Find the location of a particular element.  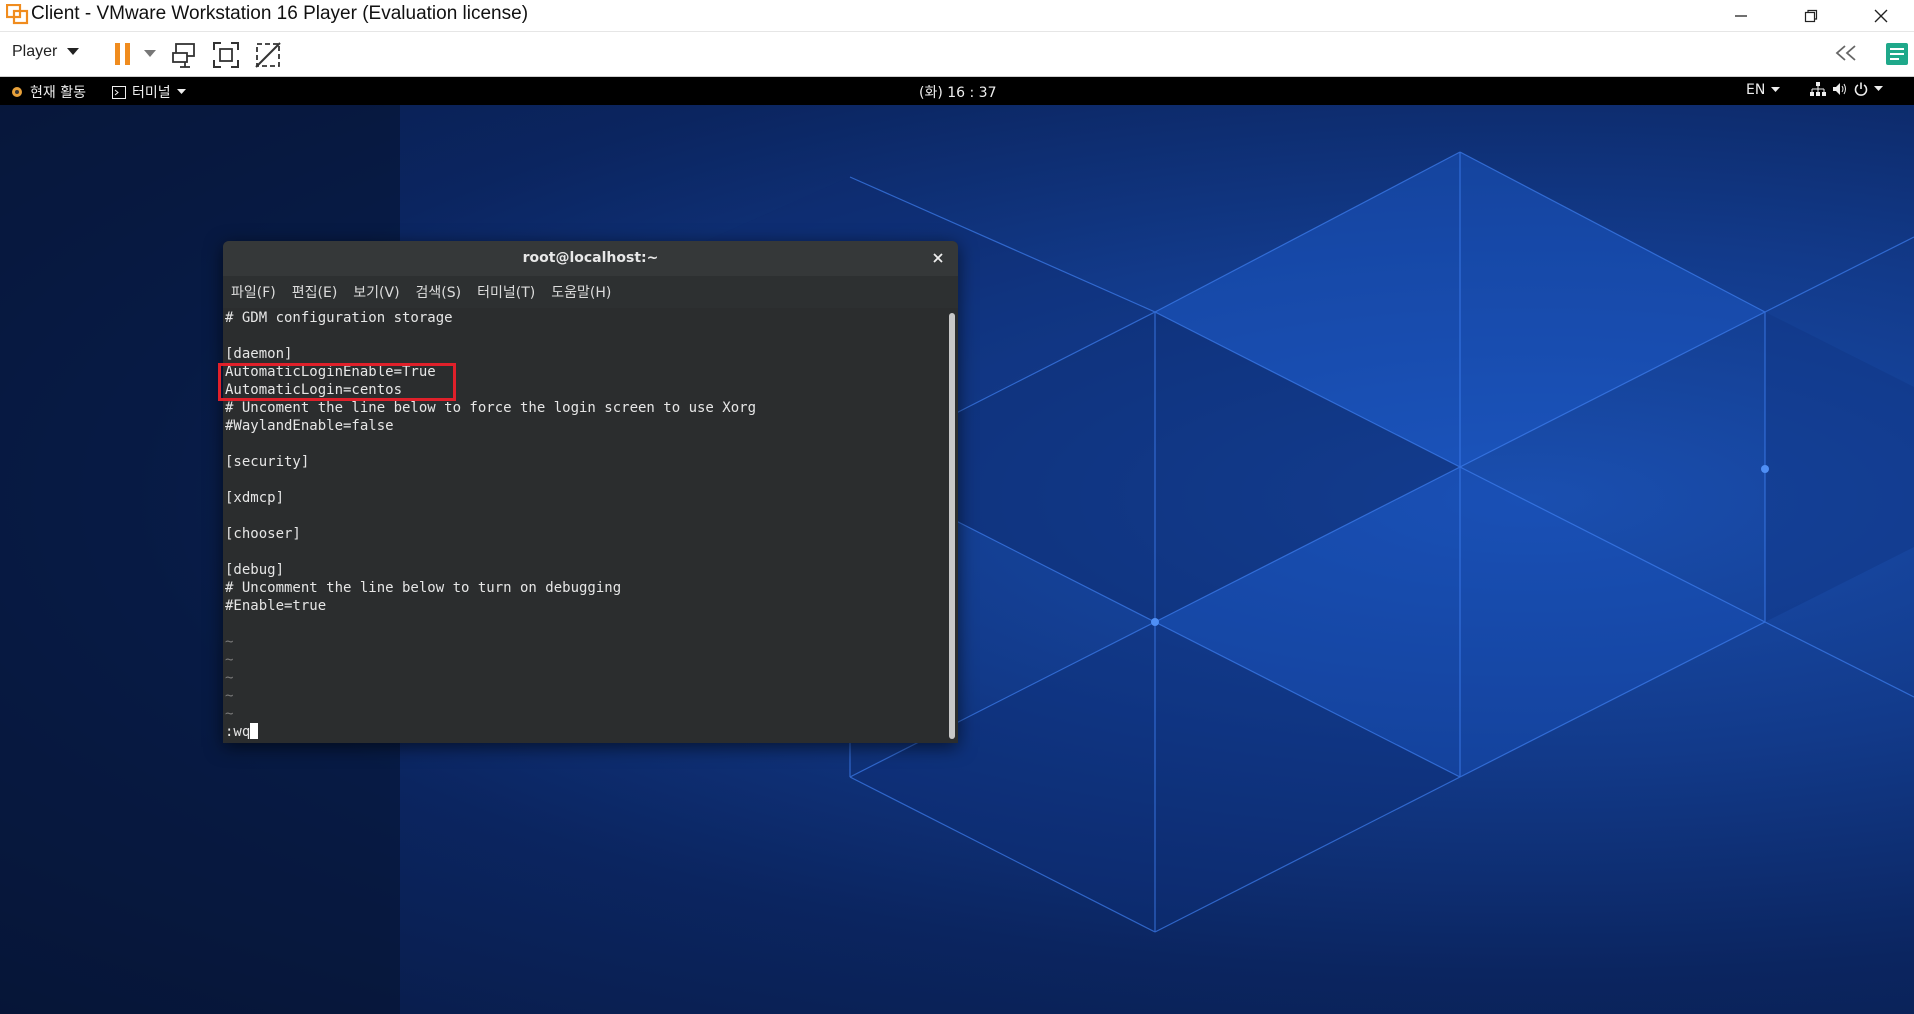

minimize-button is located at coordinates (1741, 15).